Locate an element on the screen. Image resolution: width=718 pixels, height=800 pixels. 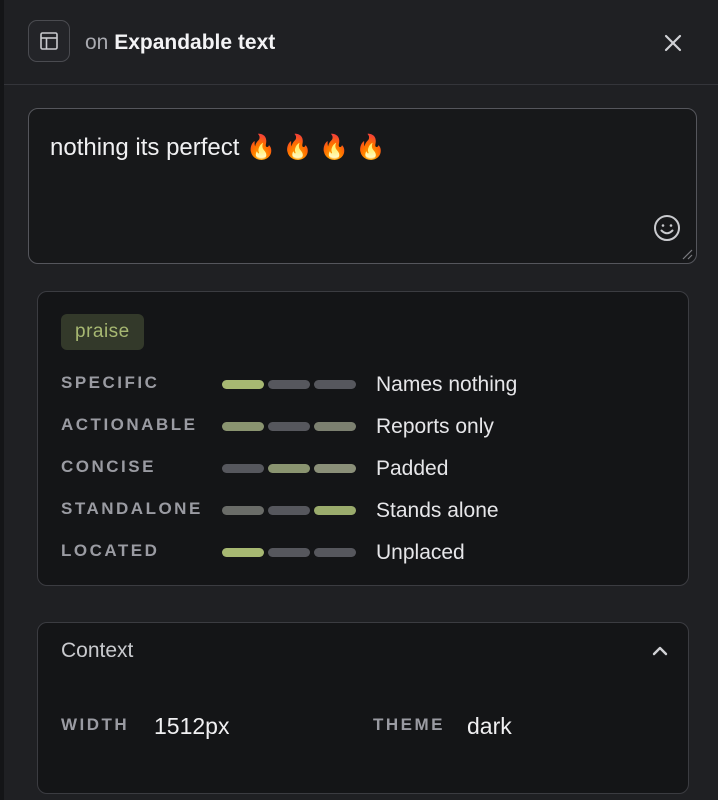
metric-label: CONCISE is located at coordinates (108, 466).